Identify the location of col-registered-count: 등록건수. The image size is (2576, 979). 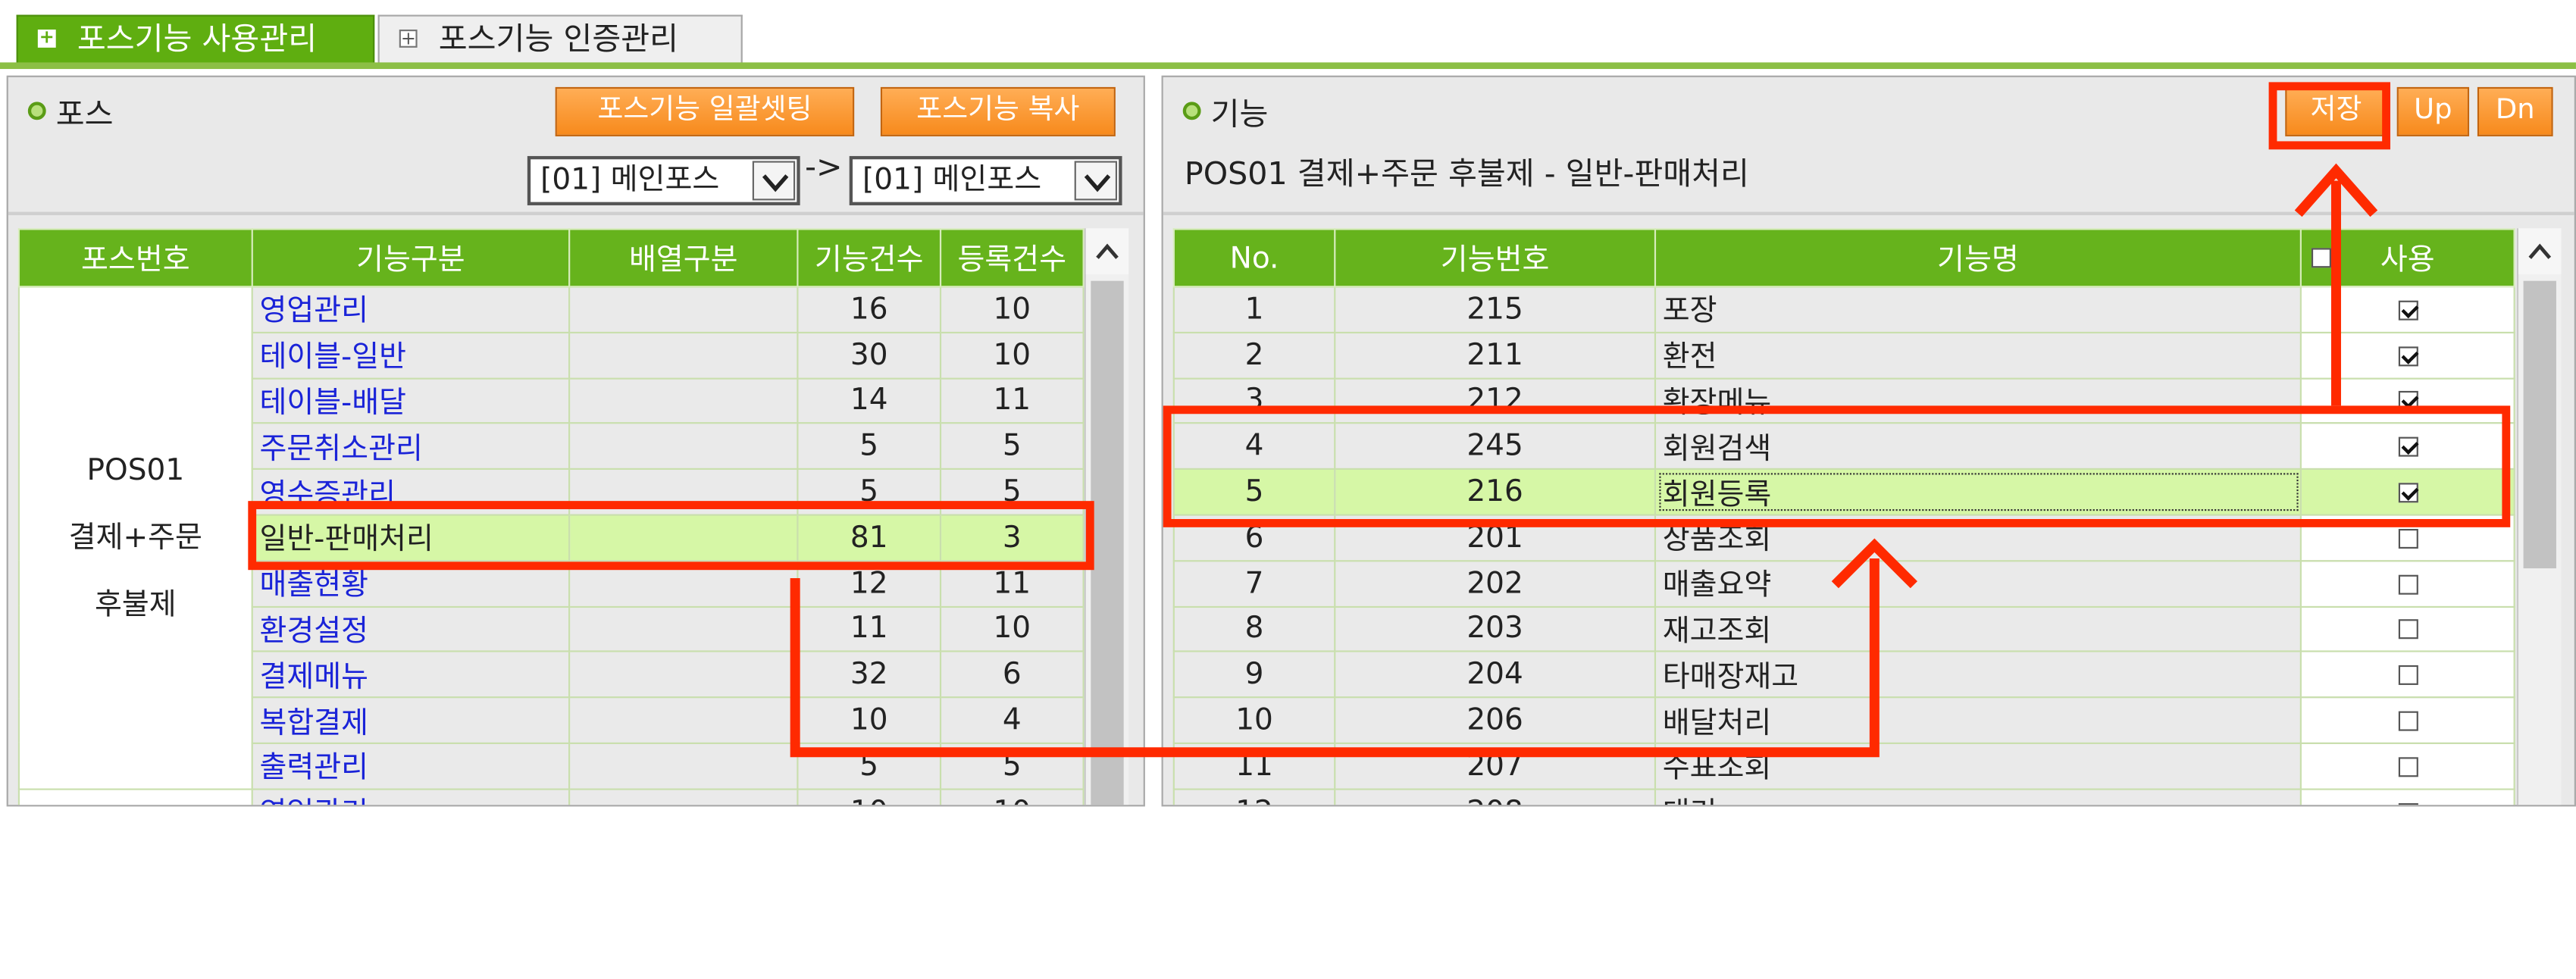
(1012, 258).